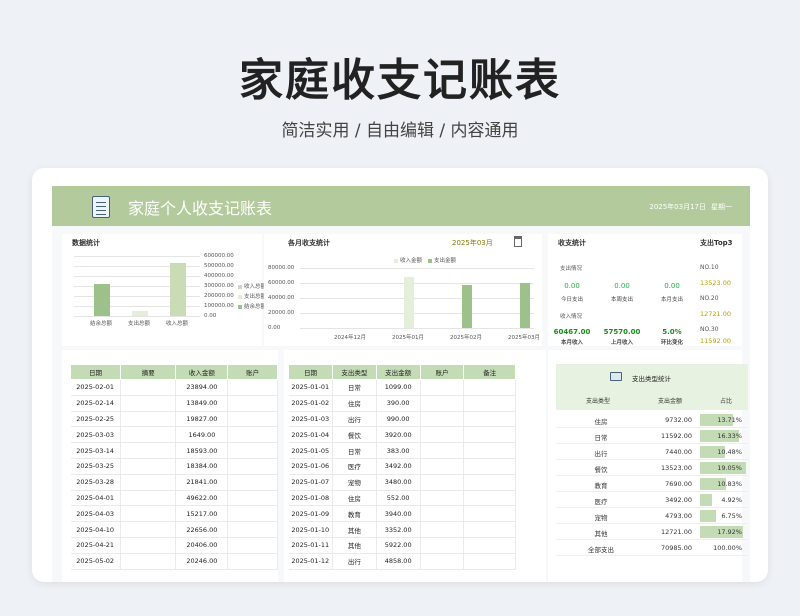  I want to click on table-cell: 3920.00, so click(398, 435).